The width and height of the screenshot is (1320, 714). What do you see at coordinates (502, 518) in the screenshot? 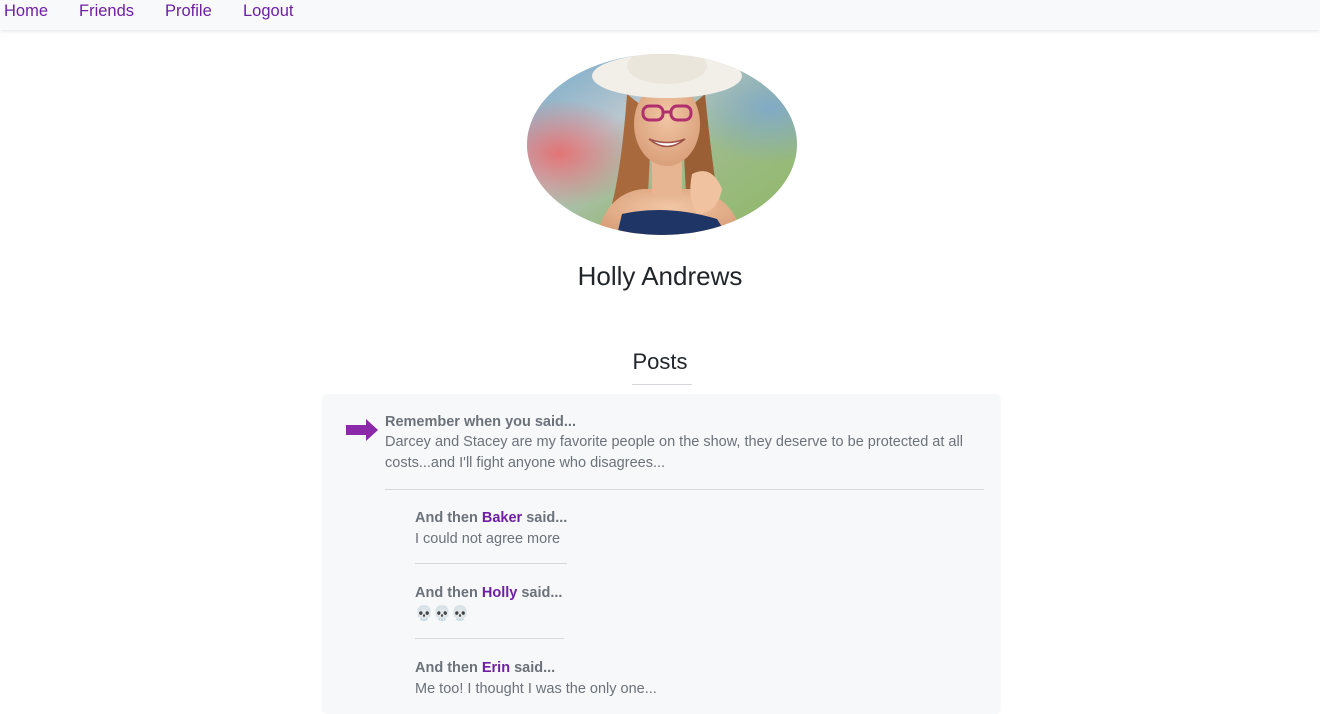
I see `reply-user-link: Baker` at bounding box center [502, 518].